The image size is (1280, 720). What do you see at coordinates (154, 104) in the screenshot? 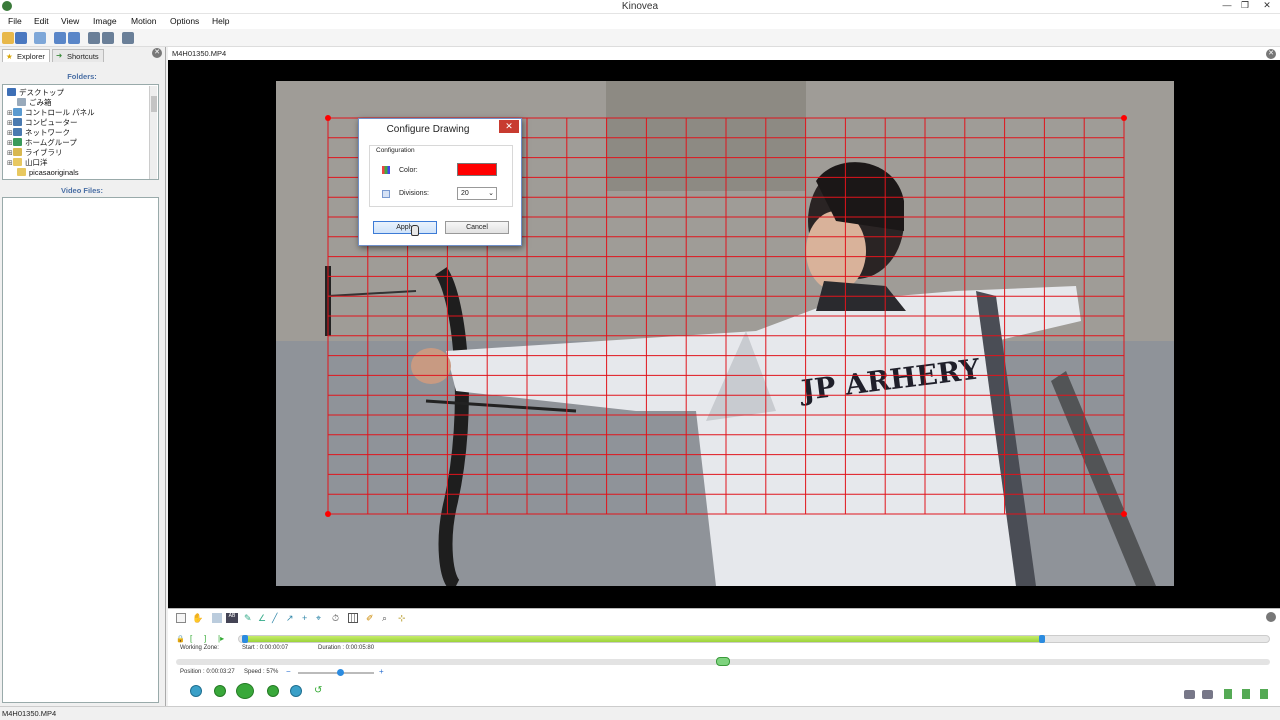
I see `scroll-thumb` at bounding box center [154, 104].